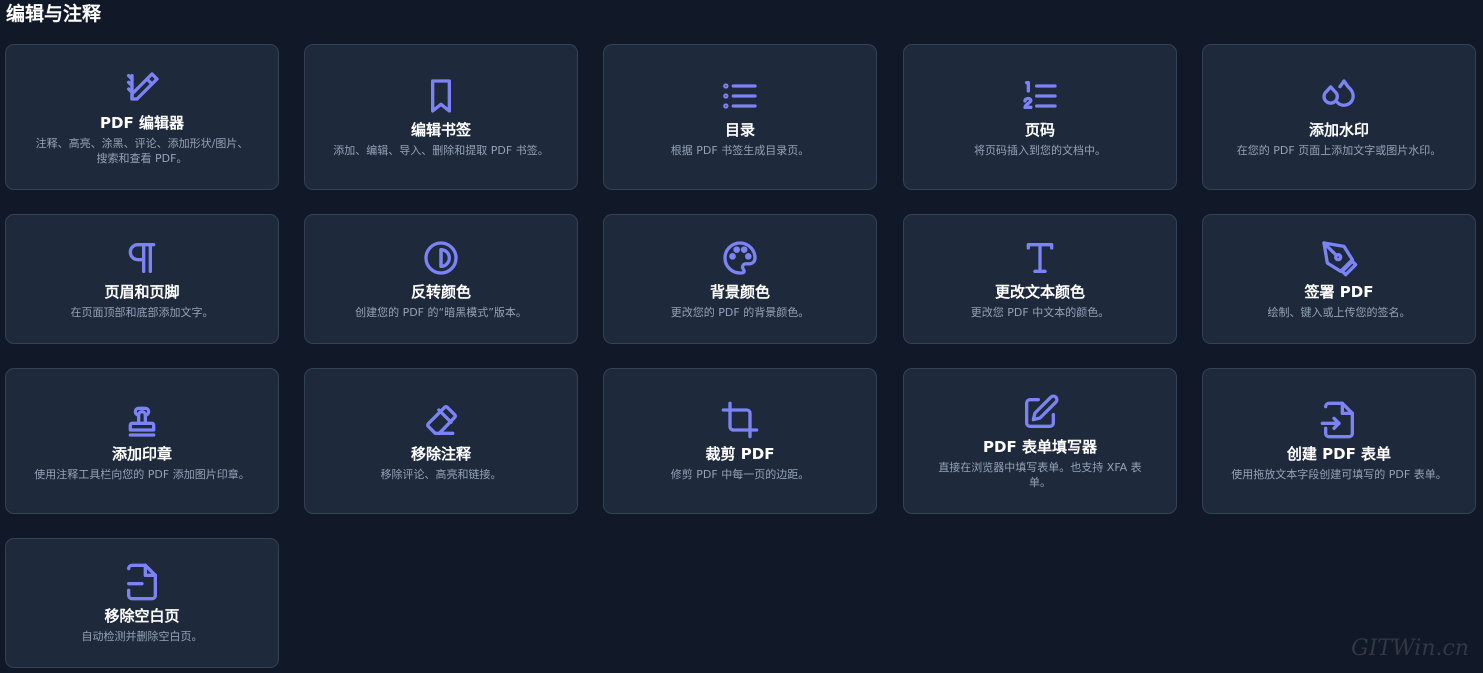 The height and width of the screenshot is (673, 1483). I want to click on tool-card-remove-annotations: 移除注释 移除评论、高亮和链接。, so click(441, 441).